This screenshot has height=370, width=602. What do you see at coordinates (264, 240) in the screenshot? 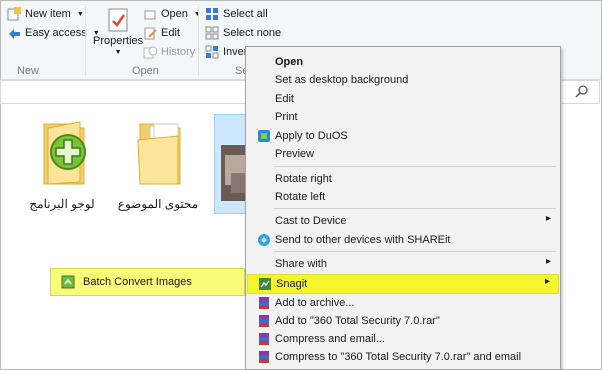
I see `shareit-icon` at bounding box center [264, 240].